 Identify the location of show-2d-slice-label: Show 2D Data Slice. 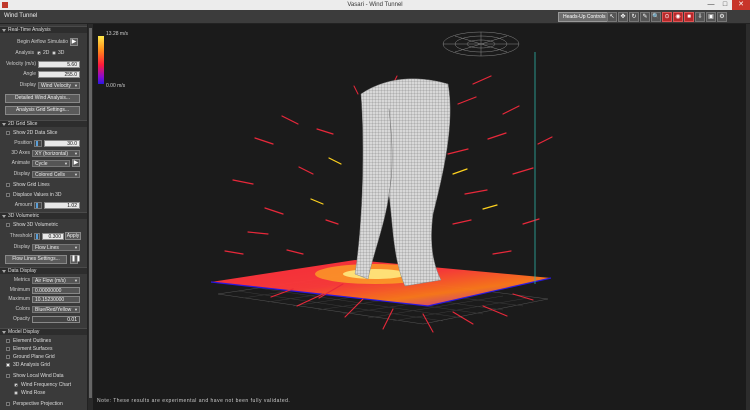
(35, 133).